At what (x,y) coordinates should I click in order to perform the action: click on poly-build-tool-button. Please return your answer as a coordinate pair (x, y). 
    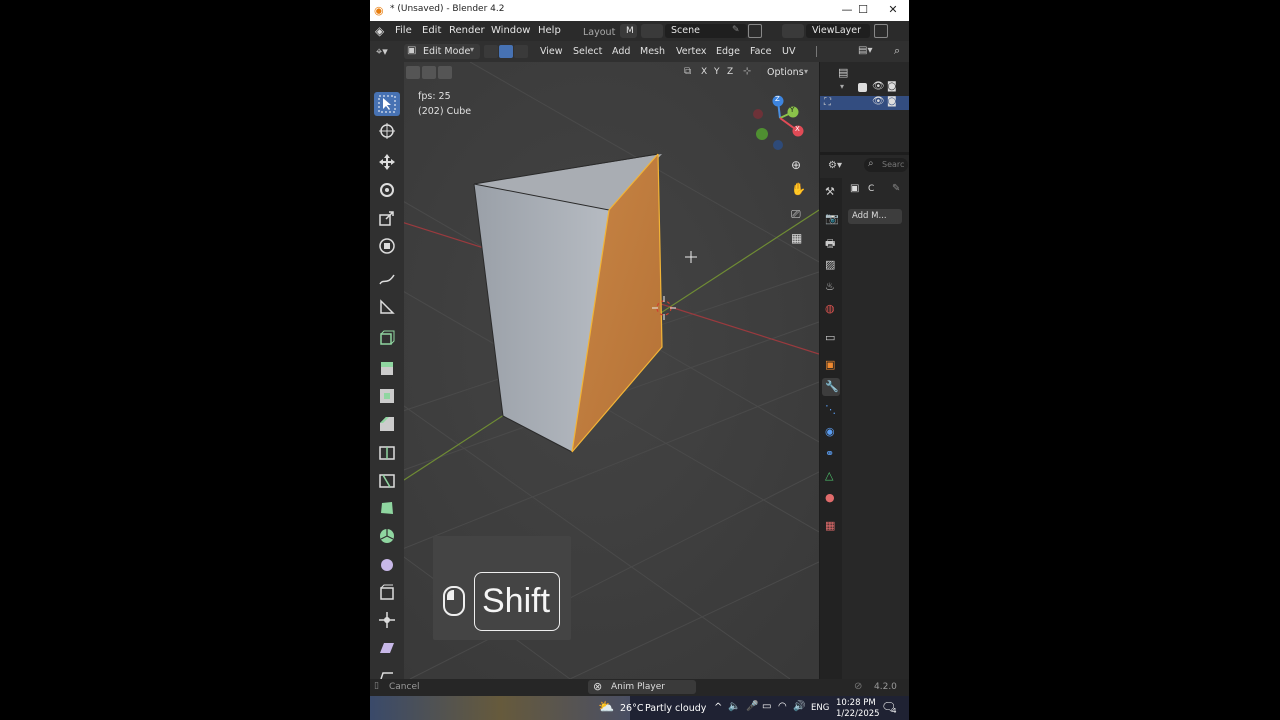
    Looking at the image, I should click on (387, 508).